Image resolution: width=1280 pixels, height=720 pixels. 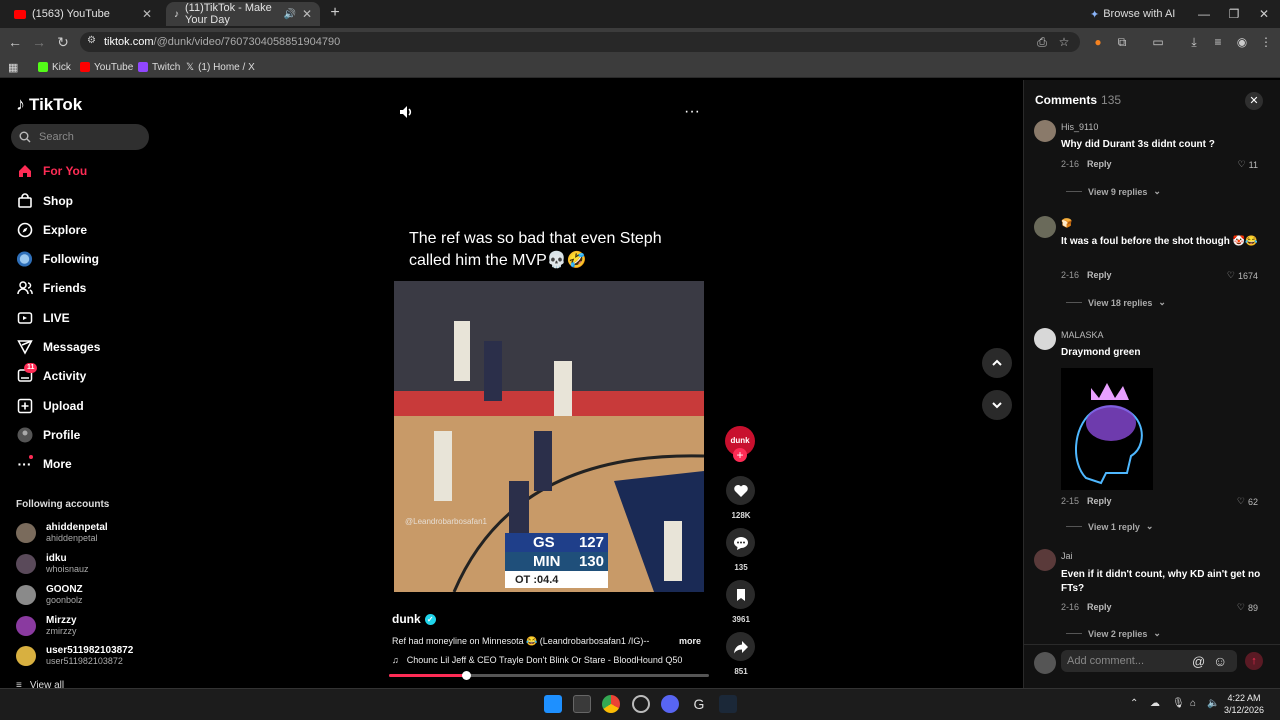 I want to click on description-more-link: more, so click(x=690, y=641).